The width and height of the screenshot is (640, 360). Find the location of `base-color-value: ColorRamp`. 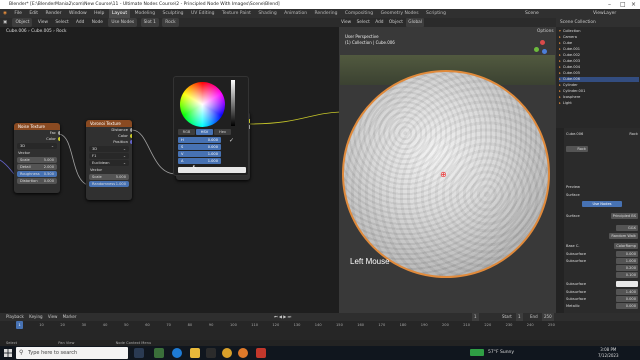

base-color-value: ColorRamp is located at coordinates (626, 246).